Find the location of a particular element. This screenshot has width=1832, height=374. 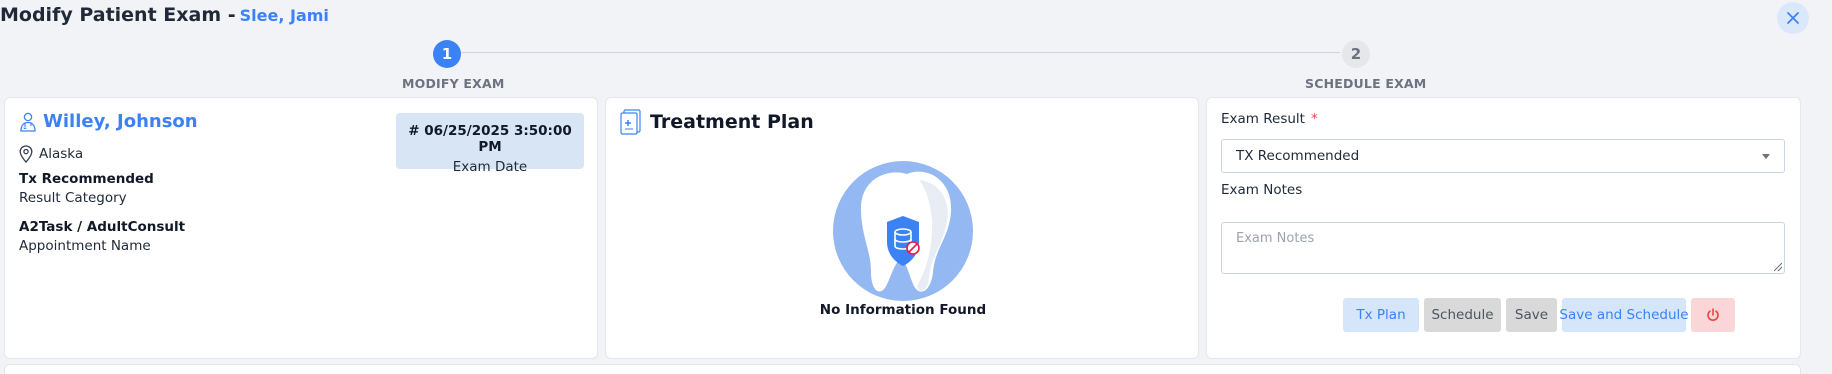

exam-date-box: # 06/25/2025 3:50:00 PM Exam Date is located at coordinates (490, 144).